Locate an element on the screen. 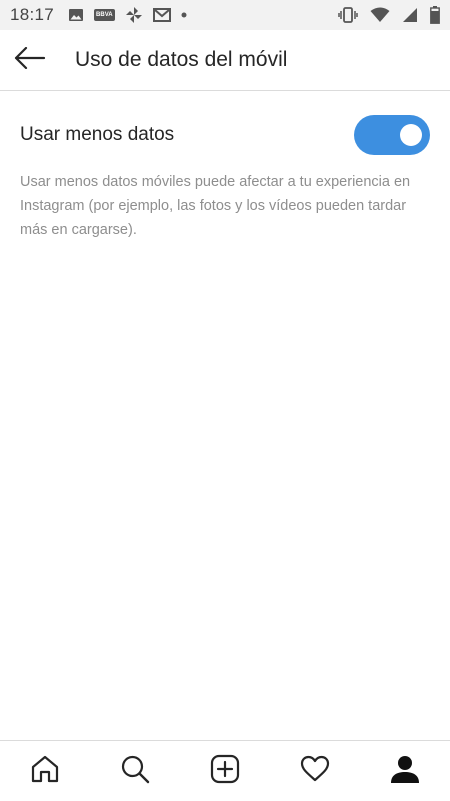  image-icon is located at coordinates (76, 15).